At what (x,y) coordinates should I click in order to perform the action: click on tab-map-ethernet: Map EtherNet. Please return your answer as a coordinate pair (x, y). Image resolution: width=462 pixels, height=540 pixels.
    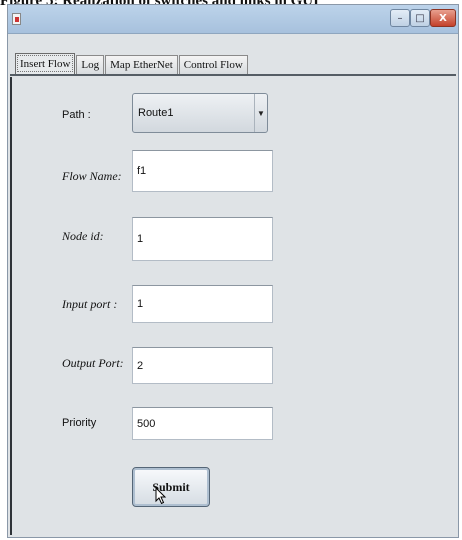
    Looking at the image, I should click on (141, 64).